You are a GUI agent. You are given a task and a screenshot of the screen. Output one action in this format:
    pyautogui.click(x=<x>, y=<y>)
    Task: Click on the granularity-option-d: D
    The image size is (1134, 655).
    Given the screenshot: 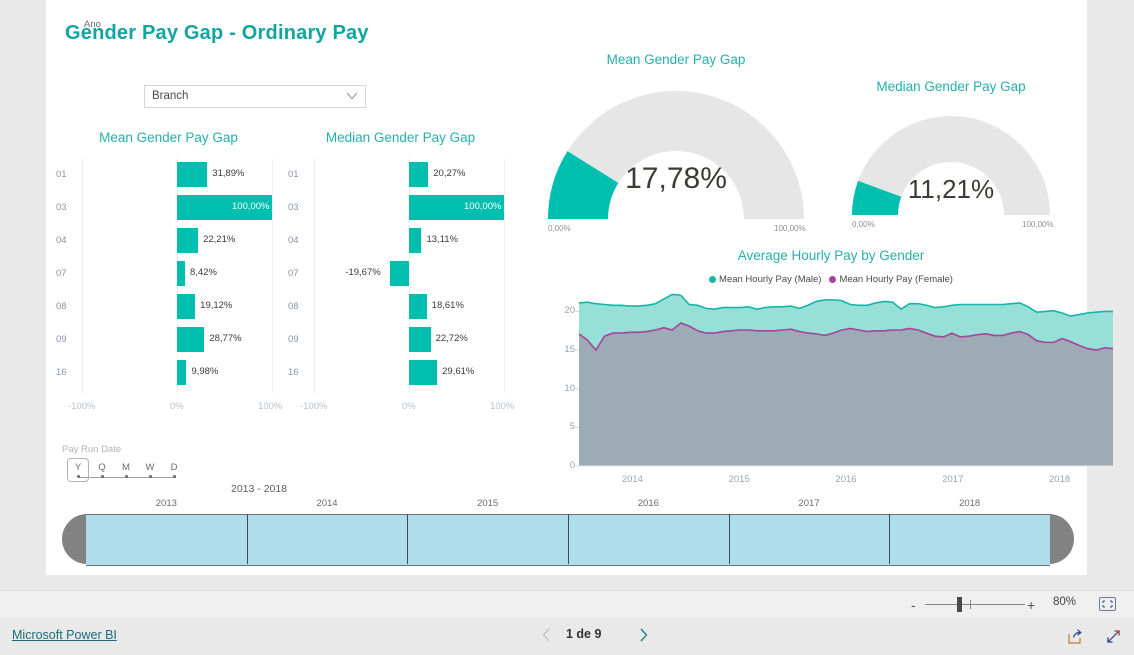 What is the action you would take?
    pyautogui.click(x=174, y=467)
    